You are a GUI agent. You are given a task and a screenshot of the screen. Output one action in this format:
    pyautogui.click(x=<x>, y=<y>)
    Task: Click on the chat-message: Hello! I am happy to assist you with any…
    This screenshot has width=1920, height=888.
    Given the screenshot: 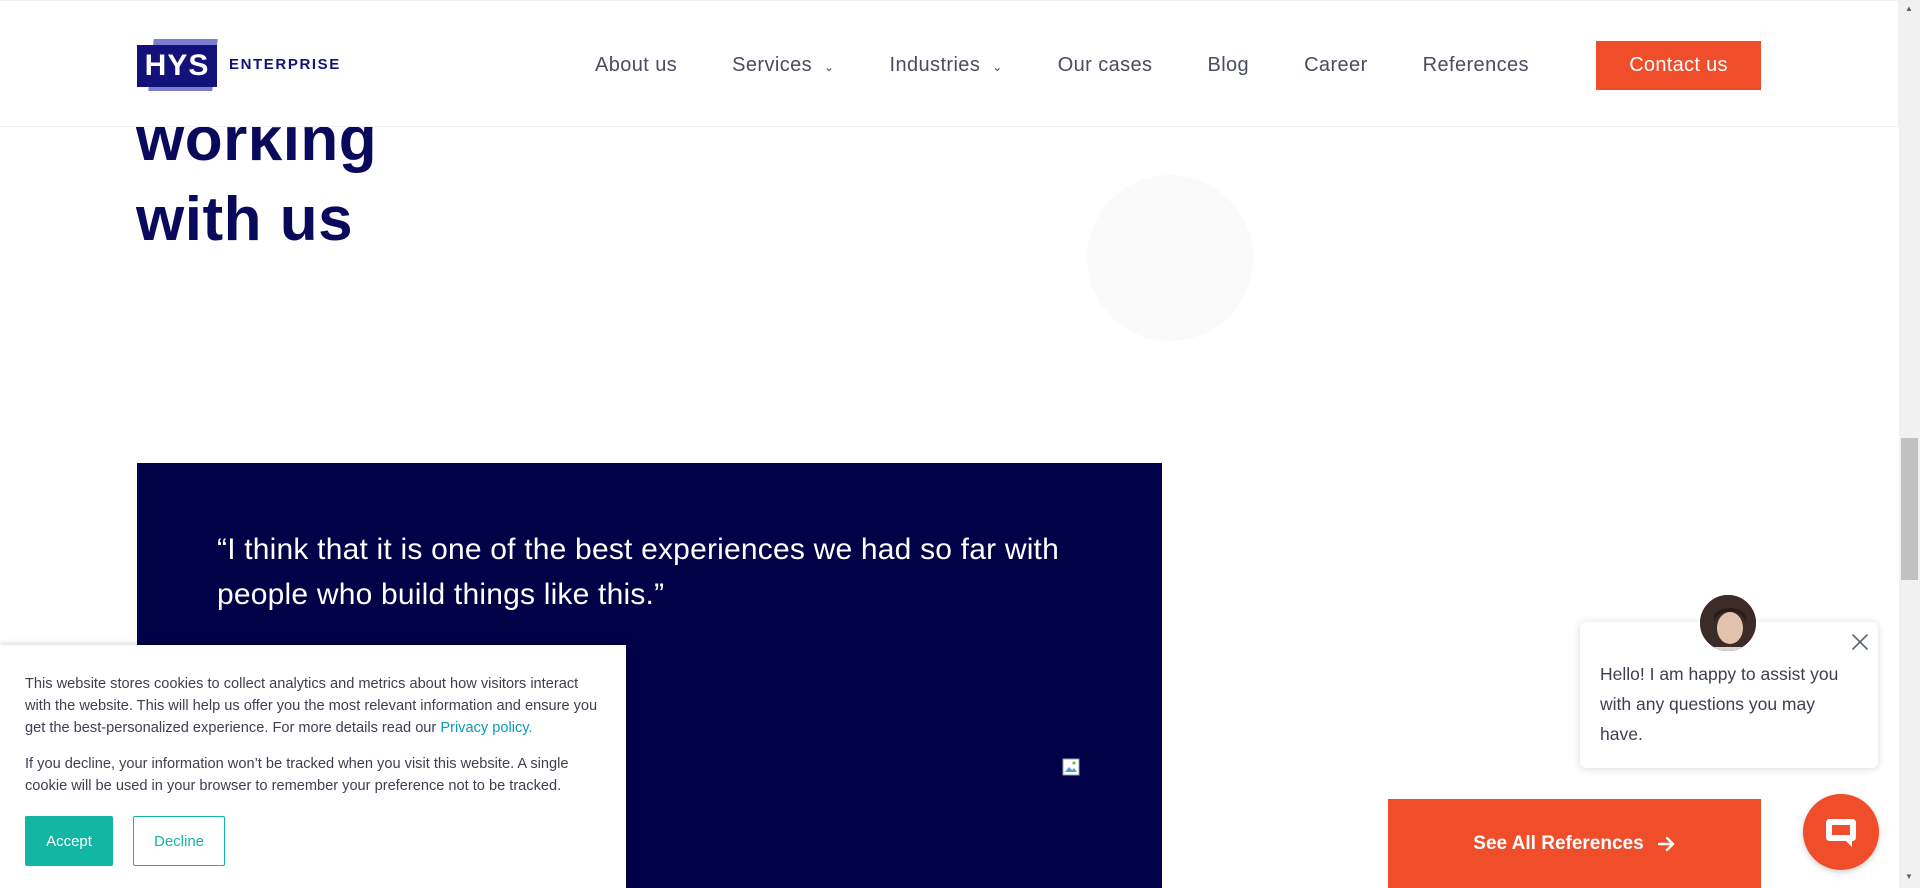 What is the action you would take?
    pyautogui.click(x=1719, y=704)
    